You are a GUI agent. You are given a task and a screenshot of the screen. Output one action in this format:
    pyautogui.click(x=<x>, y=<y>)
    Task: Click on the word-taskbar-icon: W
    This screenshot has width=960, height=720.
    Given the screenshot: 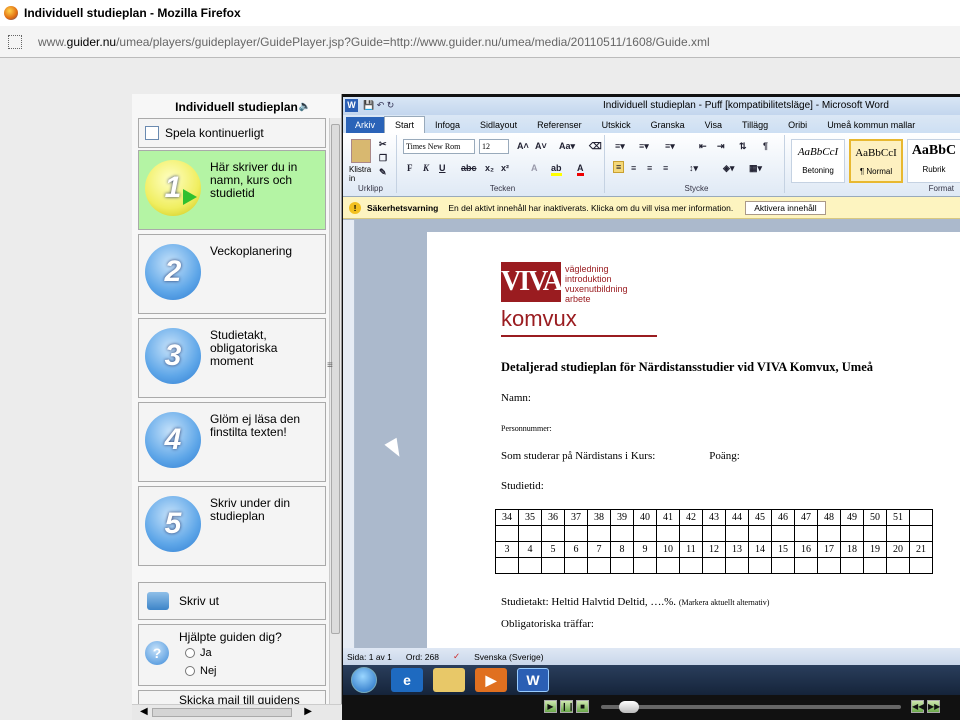 What is the action you would take?
    pyautogui.click(x=533, y=680)
    